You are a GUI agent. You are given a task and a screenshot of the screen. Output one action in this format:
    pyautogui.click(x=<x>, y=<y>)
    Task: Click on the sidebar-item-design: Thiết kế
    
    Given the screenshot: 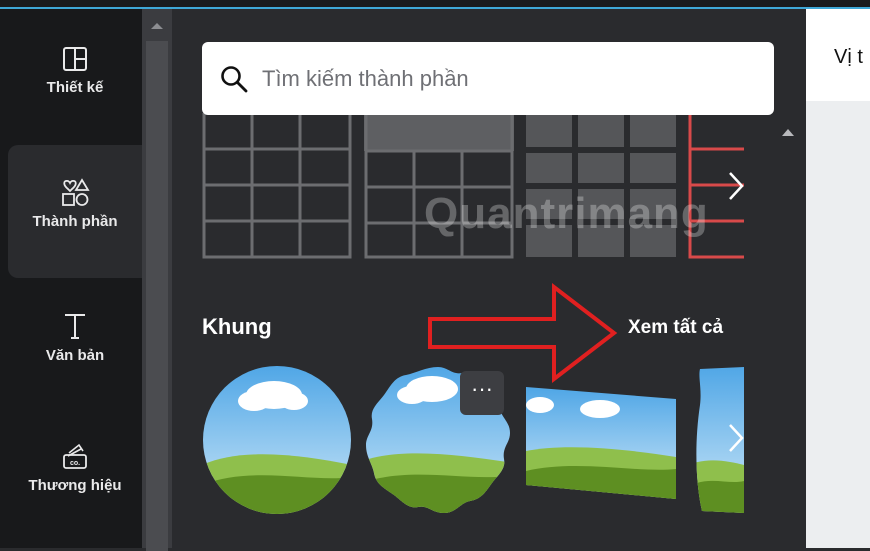 What is the action you would take?
    pyautogui.click(x=75, y=95)
    